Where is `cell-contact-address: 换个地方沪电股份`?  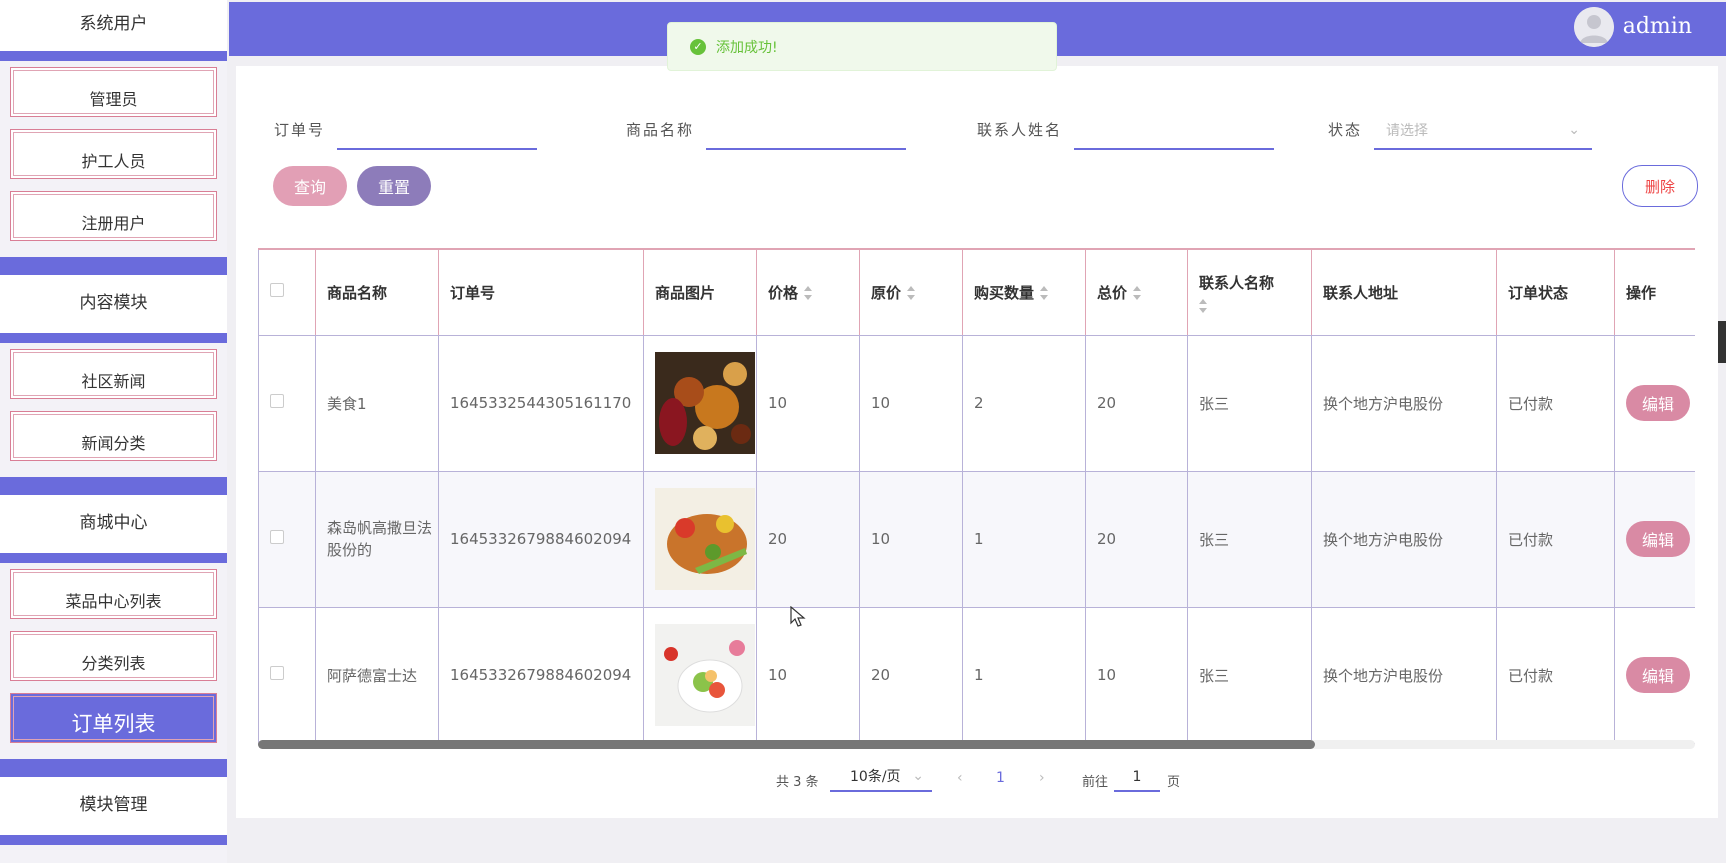 cell-contact-address: 换个地方沪电股份 is located at coordinates (1404, 675).